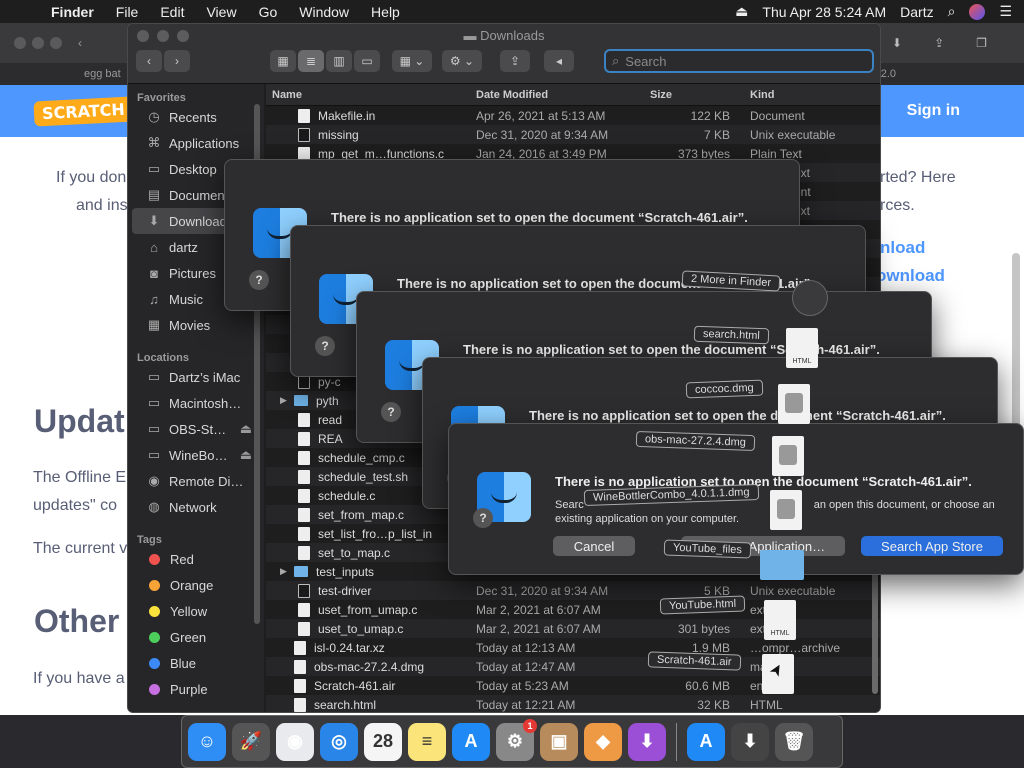 This screenshot has width=1024, height=768. I want to click on sidebar-item-recents: ◷ Recents, so click(196, 117).